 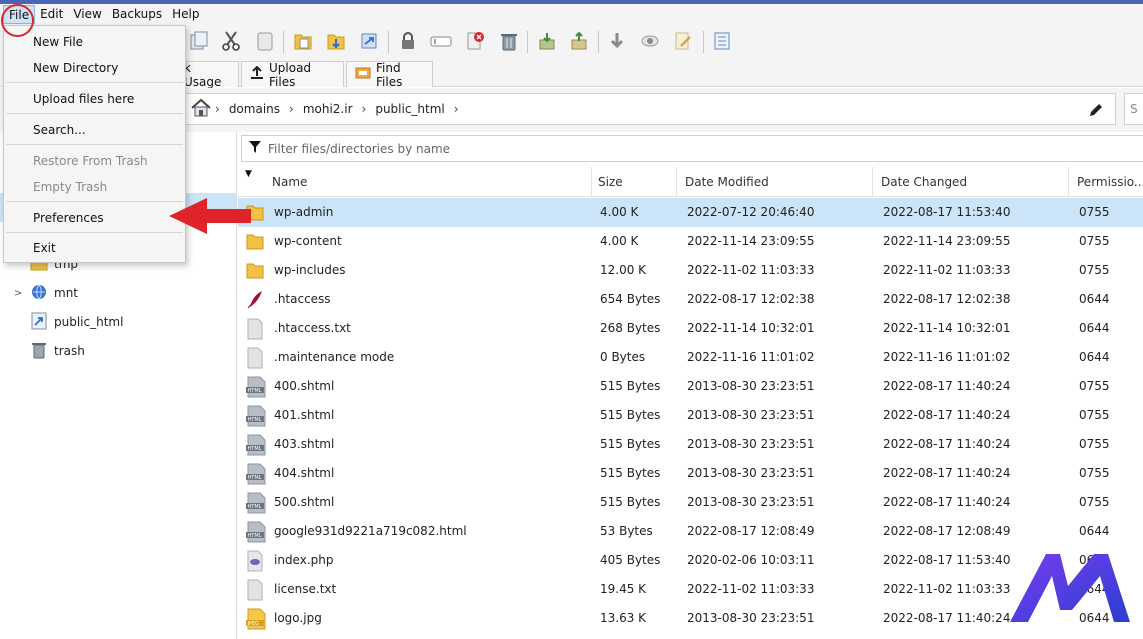 What do you see at coordinates (623, 618) in the screenshot?
I see `cell-size: 13.63 K` at bounding box center [623, 618].